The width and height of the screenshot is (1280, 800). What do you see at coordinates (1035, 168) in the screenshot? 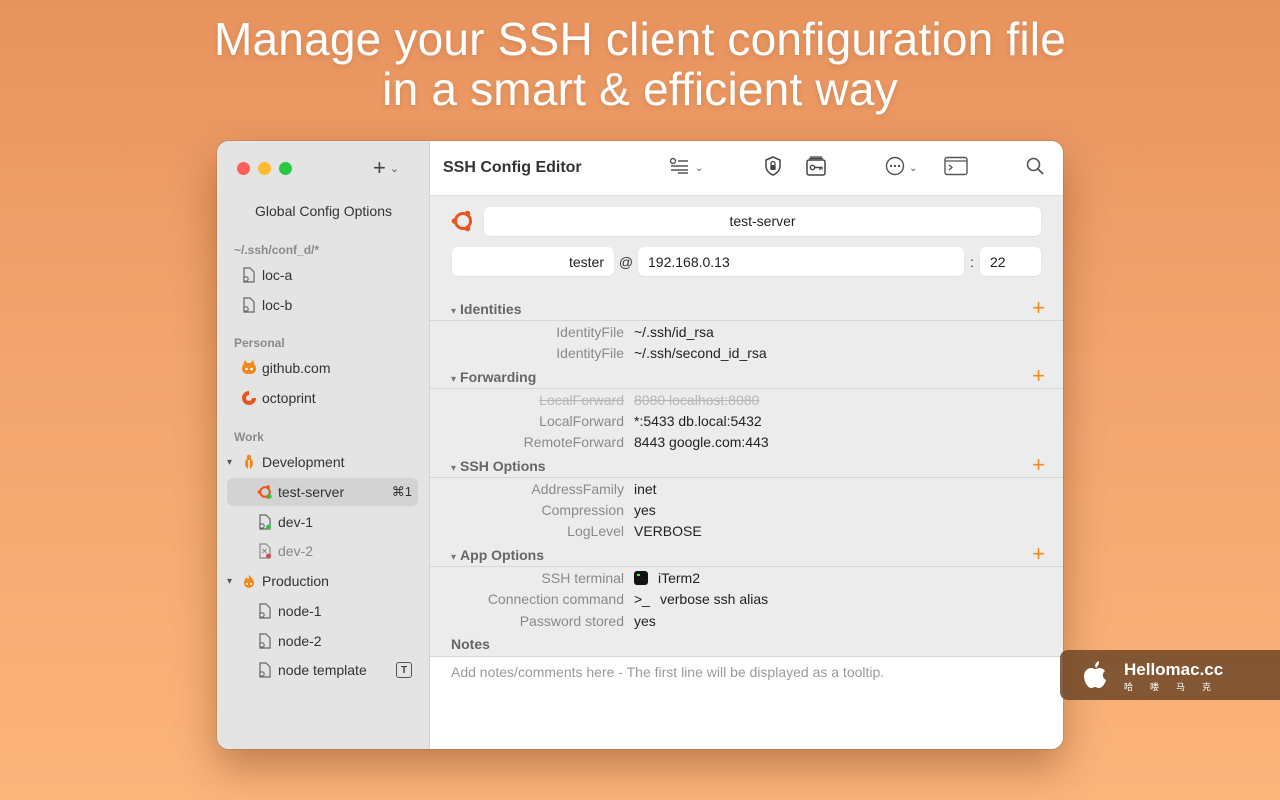
I see `search-button` at bounding box center [1035, 168].